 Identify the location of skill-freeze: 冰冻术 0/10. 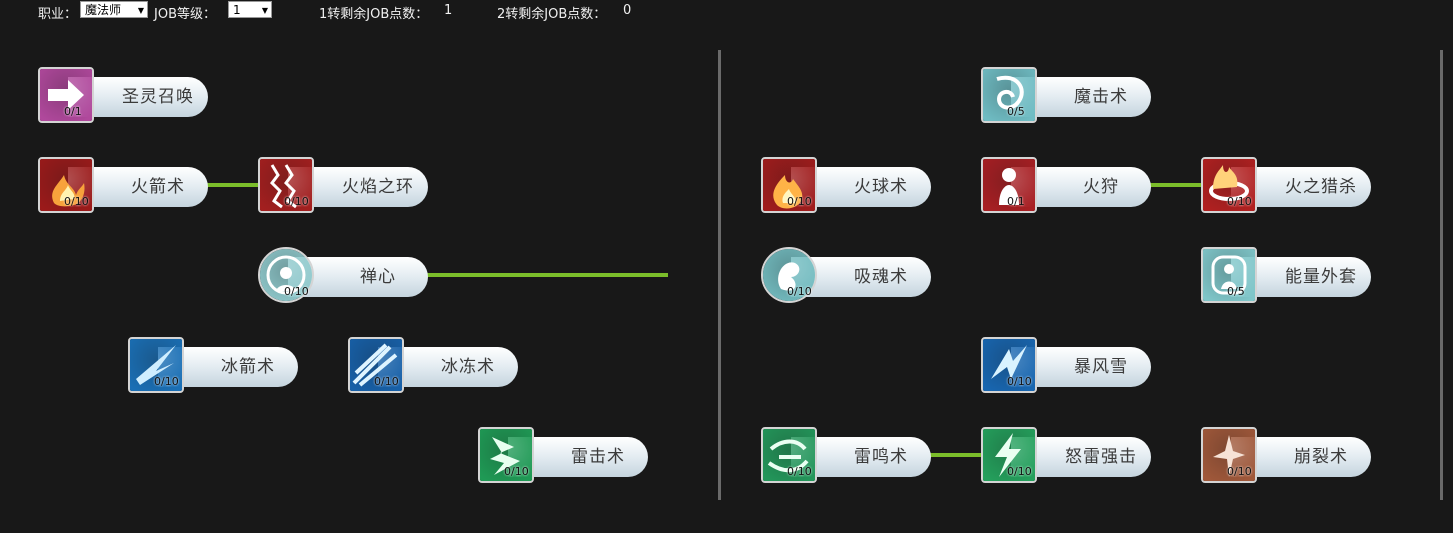
(433, 365).